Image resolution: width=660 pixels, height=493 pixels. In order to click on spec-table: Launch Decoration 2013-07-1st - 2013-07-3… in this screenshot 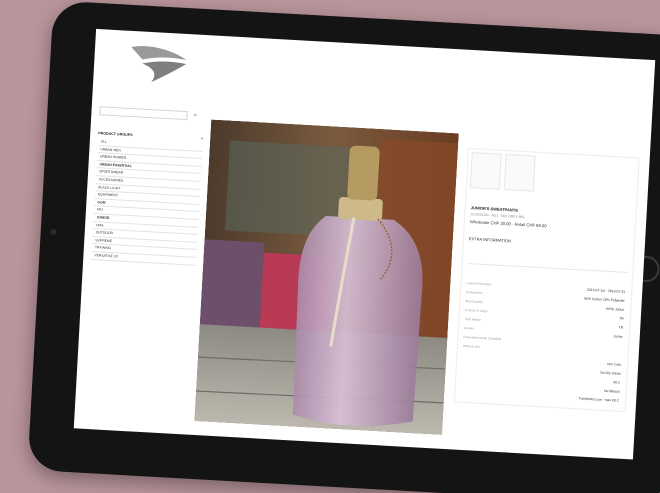, I will do `click(544, 318)`.